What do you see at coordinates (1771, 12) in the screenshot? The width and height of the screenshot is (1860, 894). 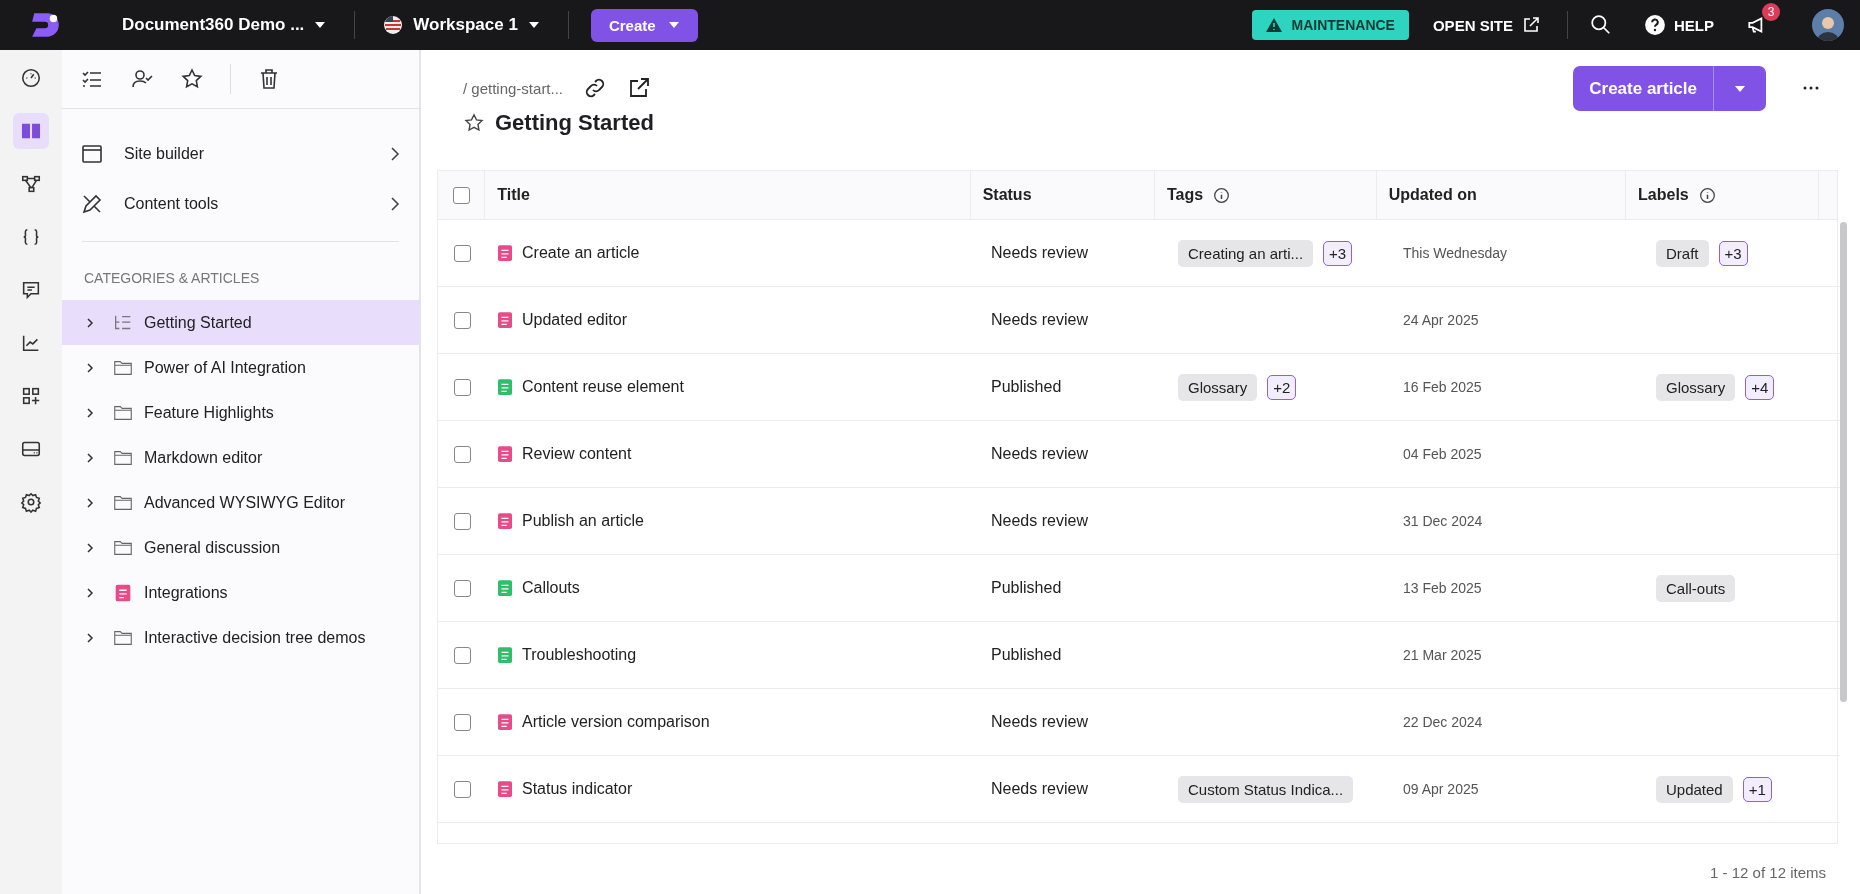 I see `notification-badge: 3` at bounding box center [1771, 12].